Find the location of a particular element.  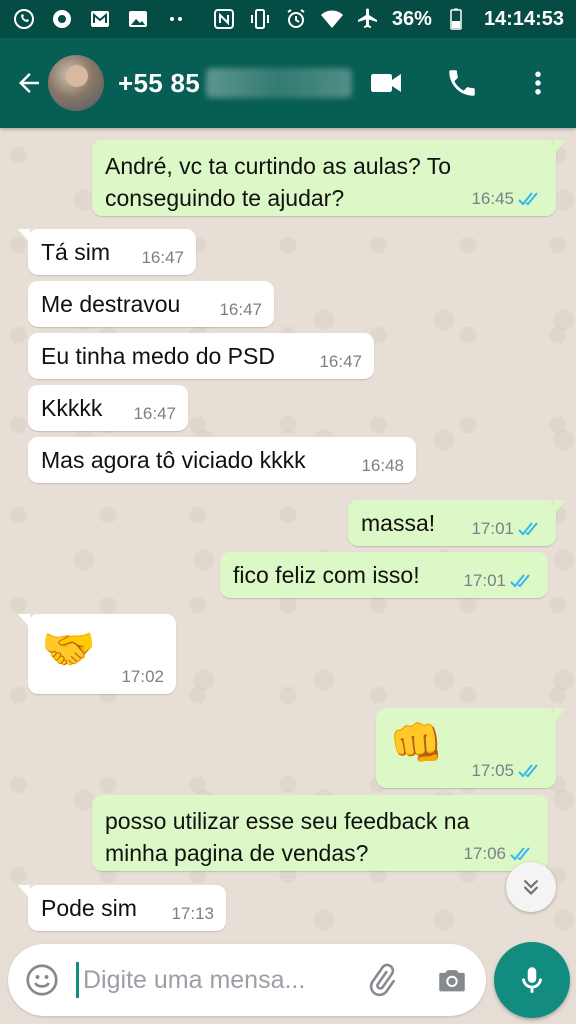

message-time: 17:06 is located at coordinates (484, 853).